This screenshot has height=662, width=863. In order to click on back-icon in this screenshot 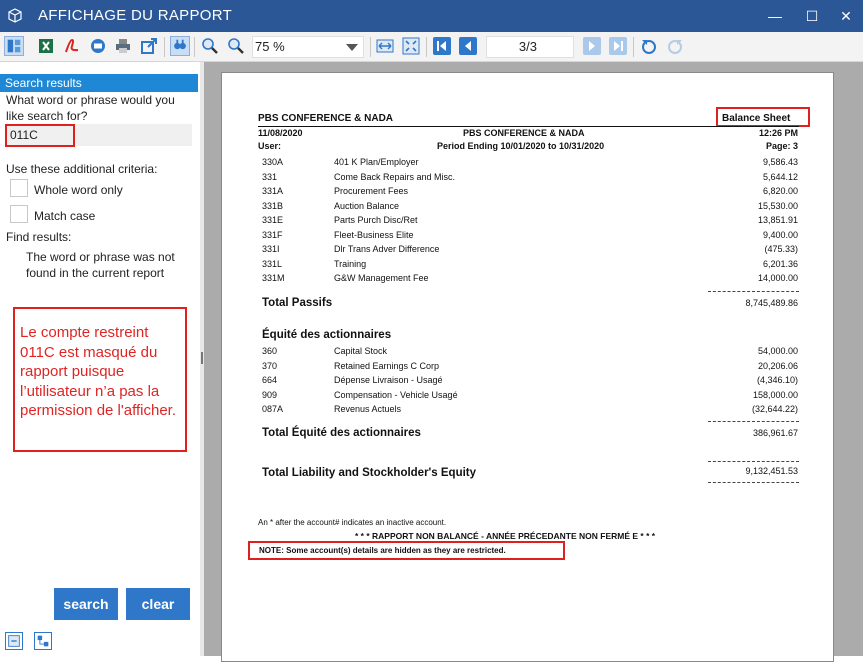, I will do `click(649, 46)`.